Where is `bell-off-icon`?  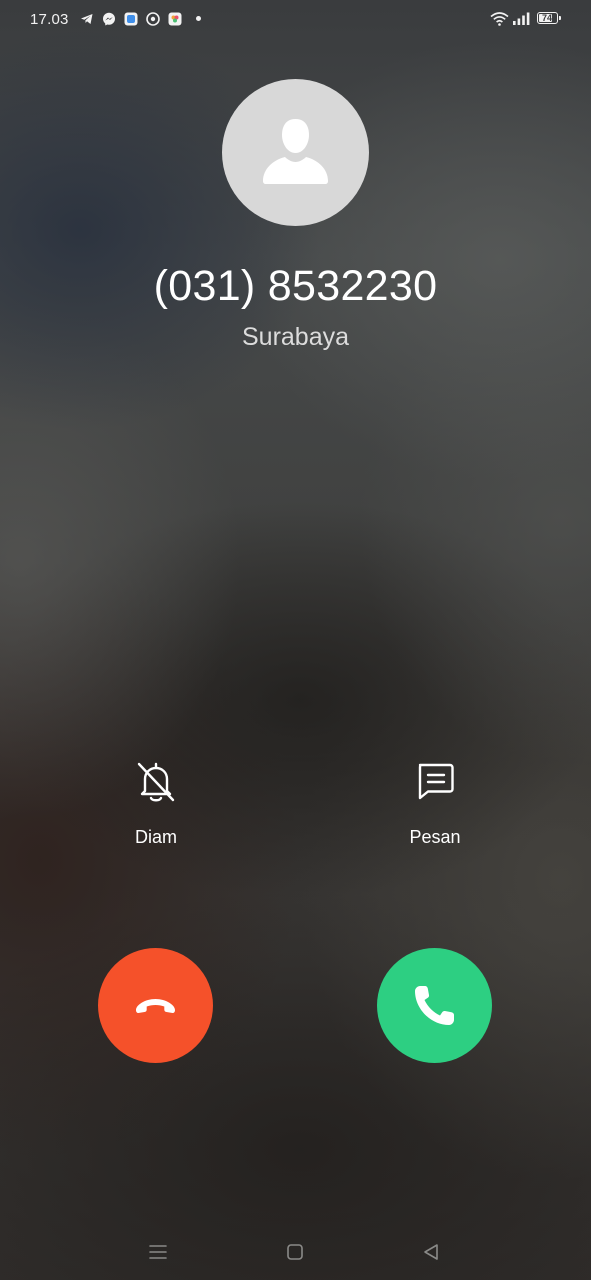
bell-off-icon is located at coordinates (156, 782).